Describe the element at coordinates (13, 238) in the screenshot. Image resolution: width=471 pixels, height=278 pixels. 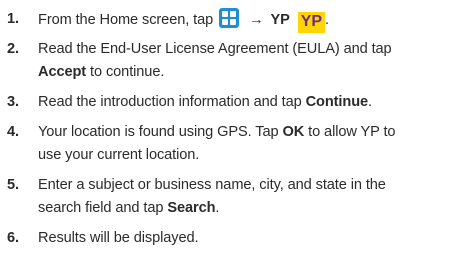
I see `step-number: 6.` at that location.